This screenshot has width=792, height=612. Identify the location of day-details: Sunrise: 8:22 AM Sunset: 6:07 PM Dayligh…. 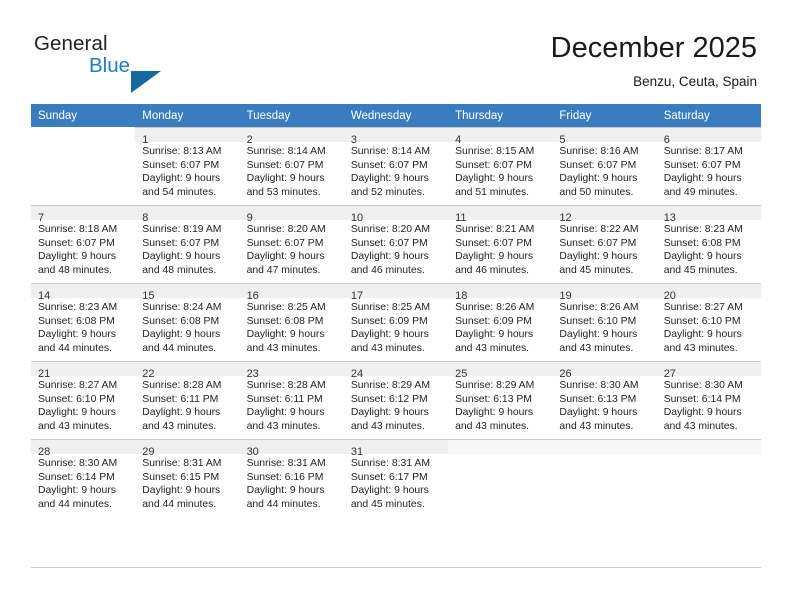
(604, 248).